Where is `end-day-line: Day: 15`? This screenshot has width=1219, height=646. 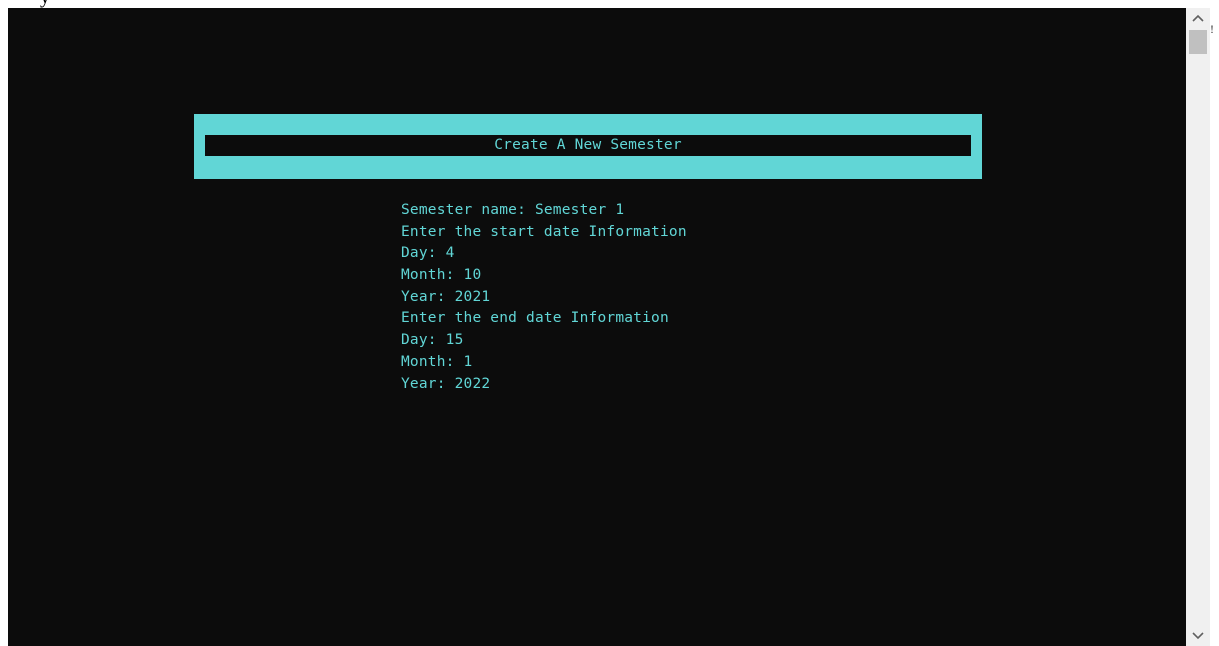
end-day-line: Day: 15 is located at coordinates (432, 340).